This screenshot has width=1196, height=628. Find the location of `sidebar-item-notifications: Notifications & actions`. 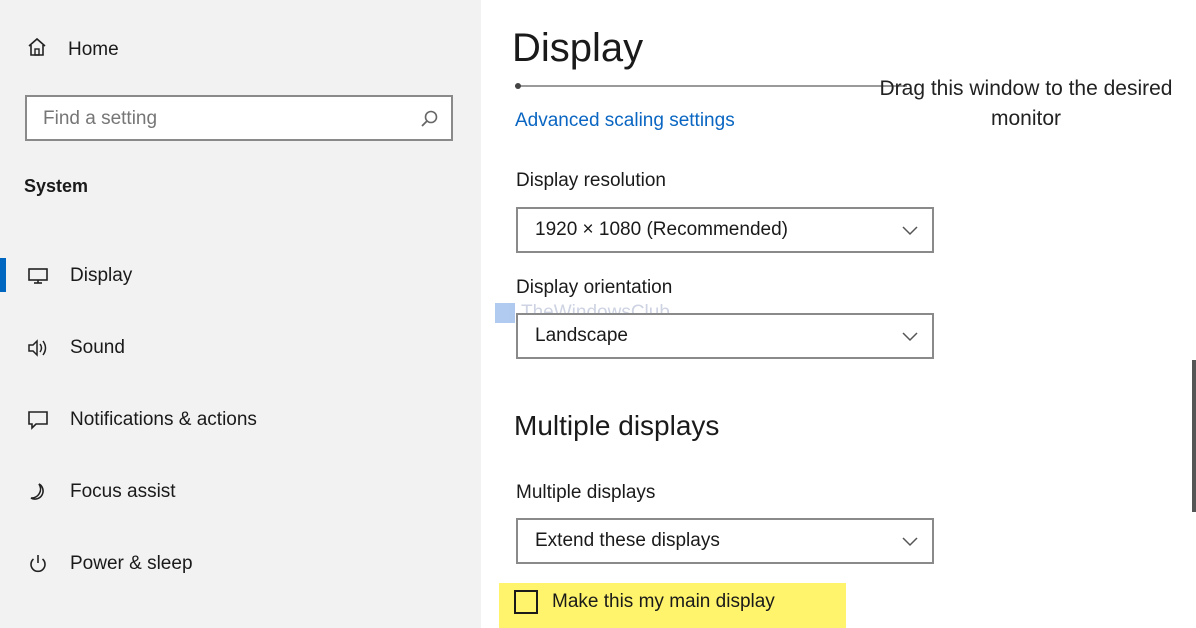

sidebar-item-notifications: Notifications & actions is located at coordinates (240, 420).